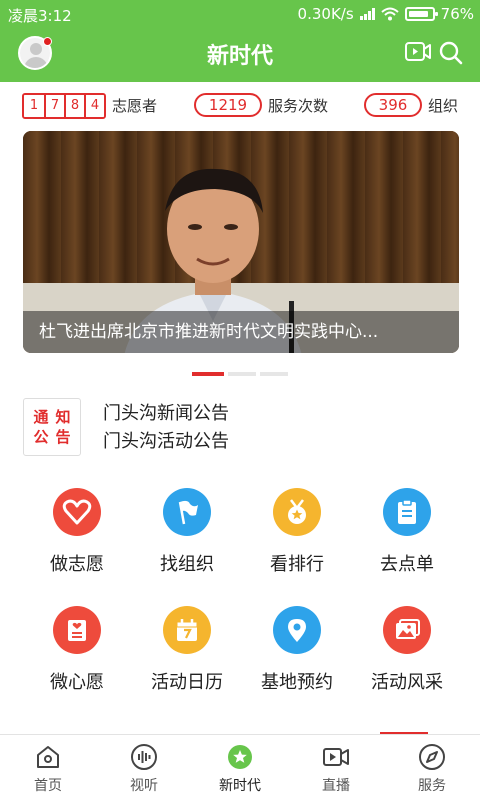 The height and width of the screenshot is (800, 480). I want to click on tab-media: 视听, so click(144, 767).